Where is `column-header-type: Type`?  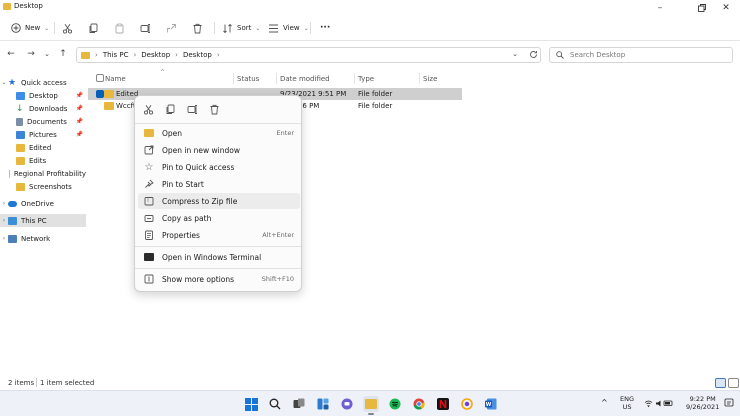
column-header-type: Type is located at coordinates (366, 78).